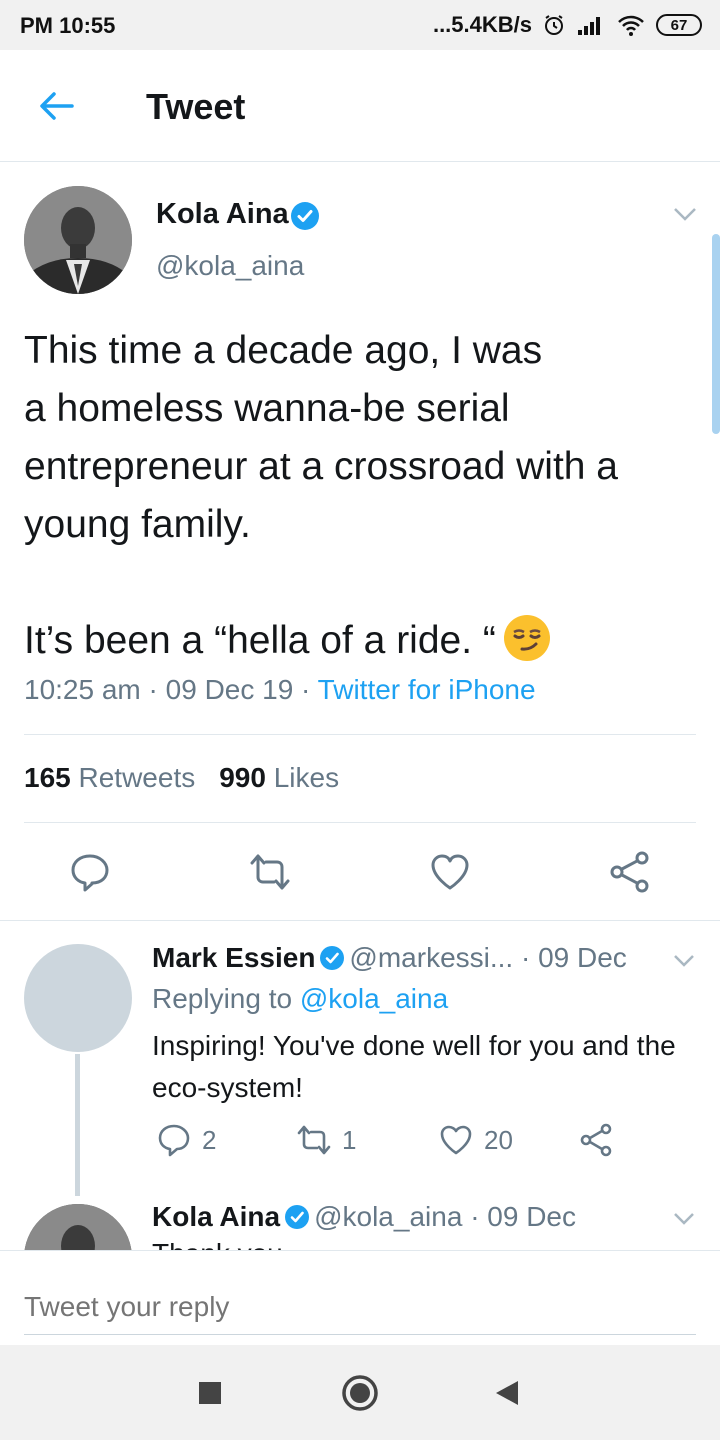 The width and height of the screenshot is (720, 1440). Describe the element at coordinates (526, 638) in the screenshot. I see `smirking-face-emoji` at that location.